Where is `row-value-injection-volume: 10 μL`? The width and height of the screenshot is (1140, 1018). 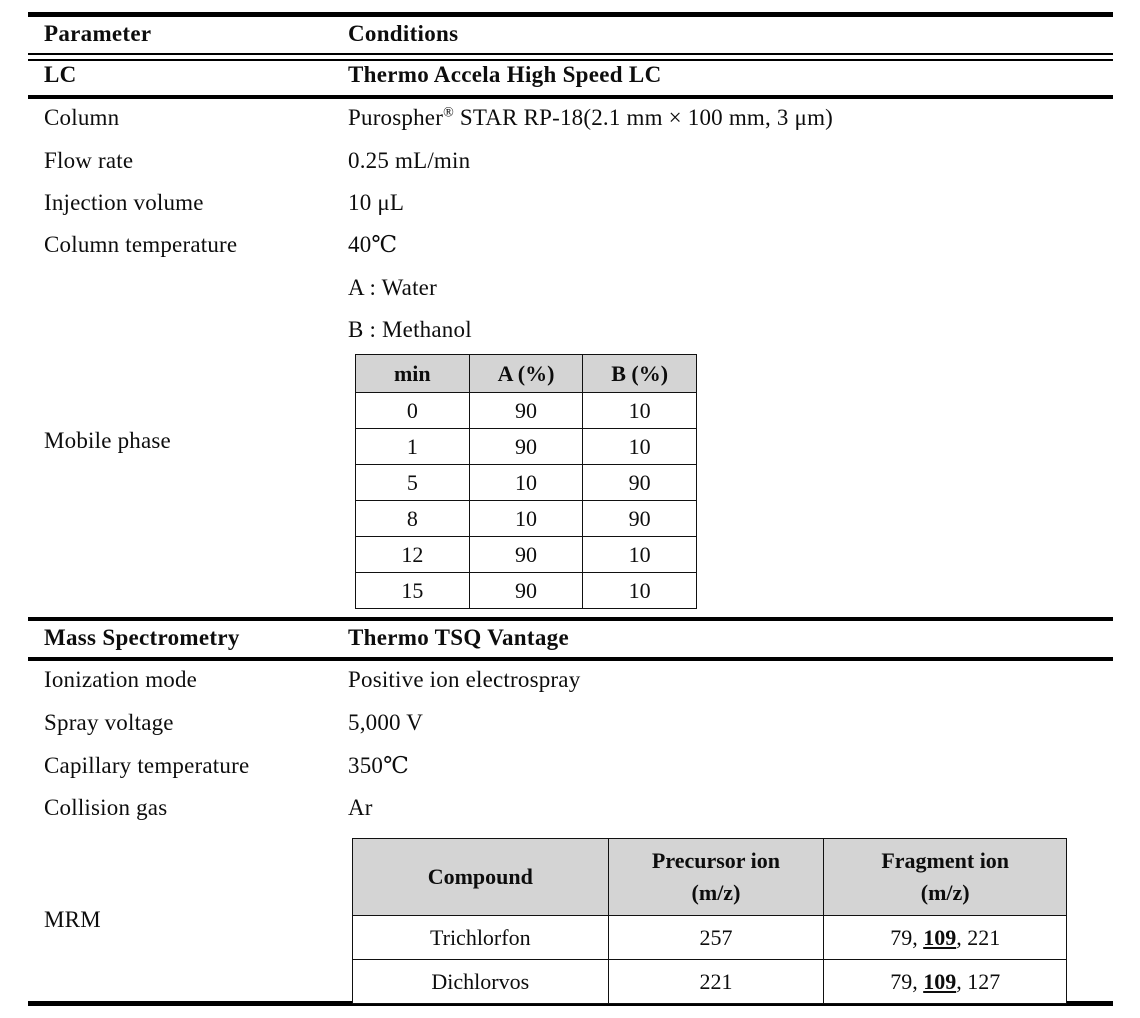 row-value-injection-volume: 10 μL is located at coordinates (376, 202).